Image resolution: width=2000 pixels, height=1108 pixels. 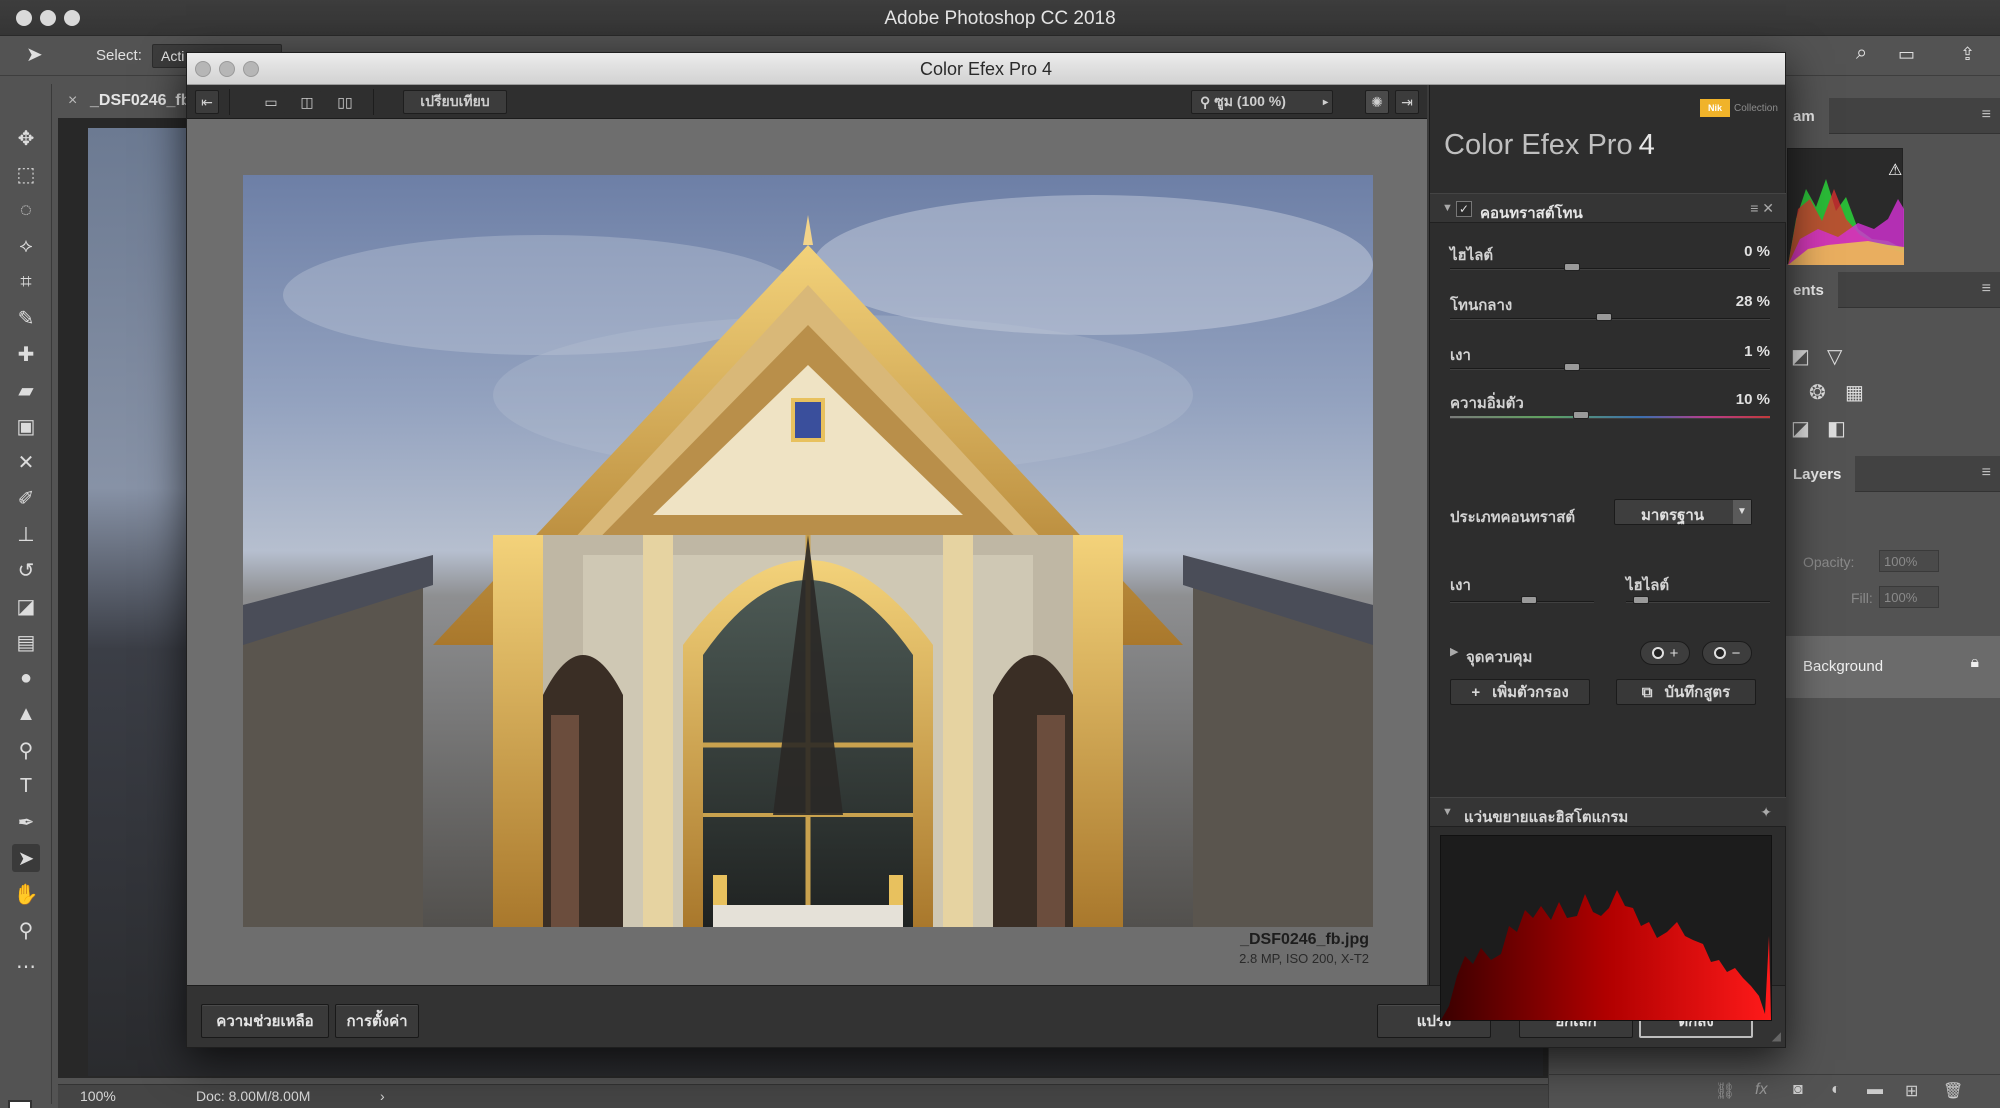 I want to click on slider-midtones: โทนกลาง 28 %, so click(x=1610, y=316).